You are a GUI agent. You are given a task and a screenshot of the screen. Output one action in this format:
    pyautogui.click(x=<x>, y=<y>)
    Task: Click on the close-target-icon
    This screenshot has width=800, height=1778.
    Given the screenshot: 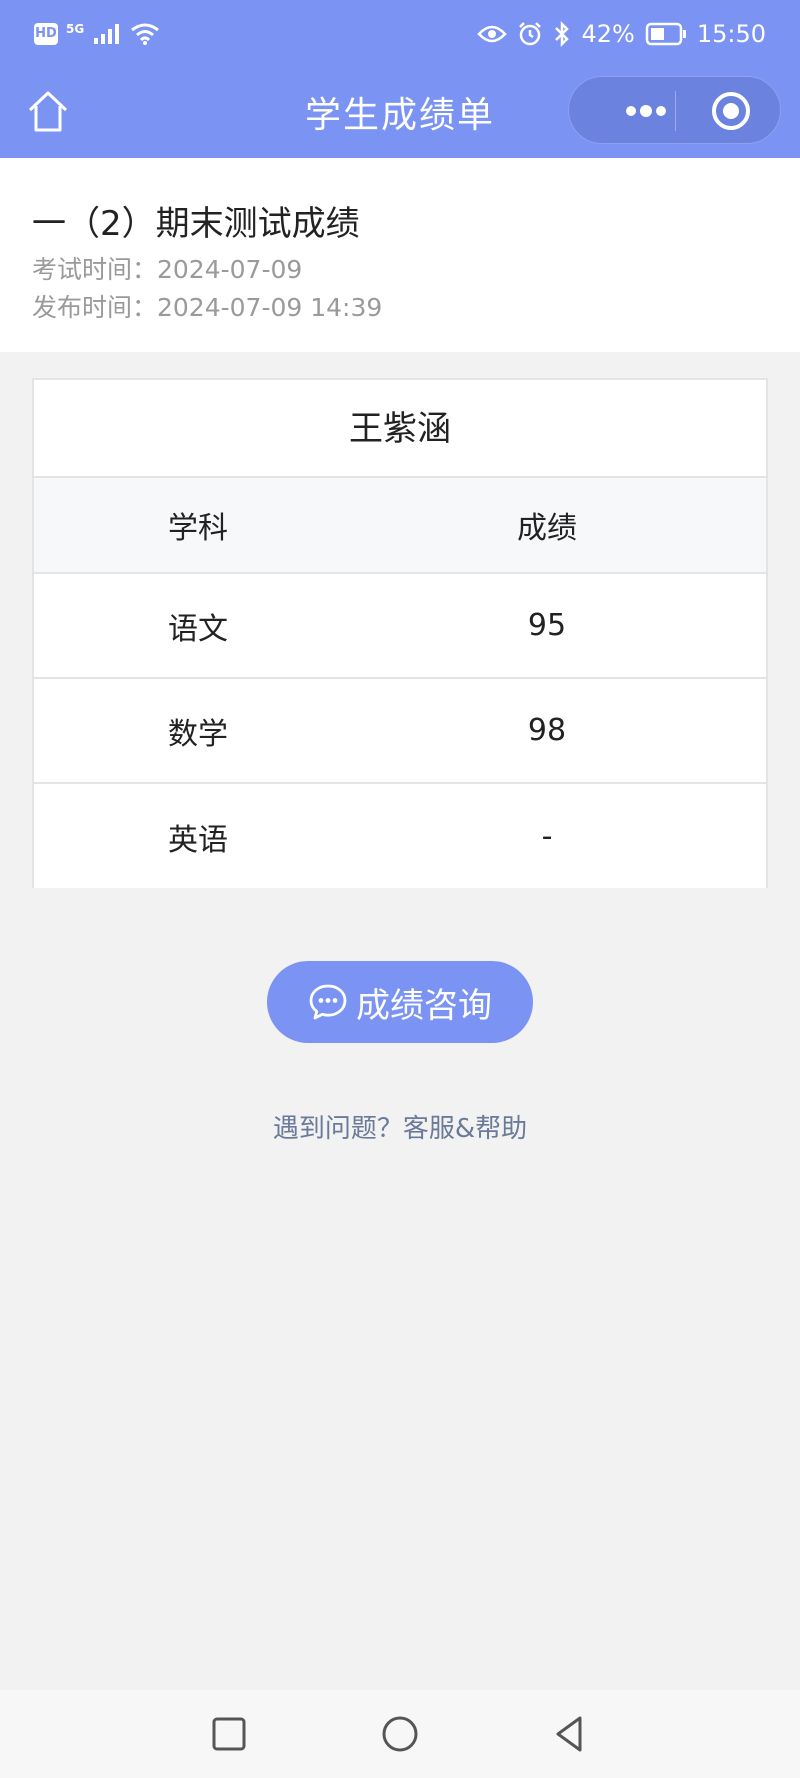 What is the action you would take?
    pyautogui.click(x=731, y=111)
    